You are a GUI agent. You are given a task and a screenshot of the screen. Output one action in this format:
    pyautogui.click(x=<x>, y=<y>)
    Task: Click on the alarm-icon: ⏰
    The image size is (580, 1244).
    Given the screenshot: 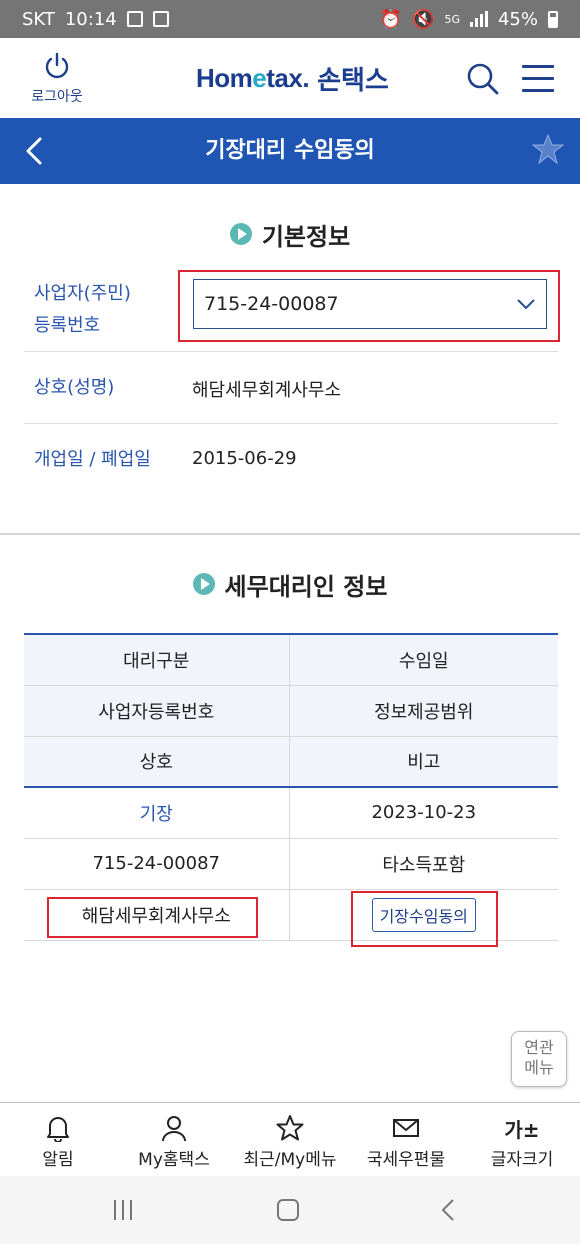 What is the action you would take?
    pyautogui.click(x=391, y=19)
    